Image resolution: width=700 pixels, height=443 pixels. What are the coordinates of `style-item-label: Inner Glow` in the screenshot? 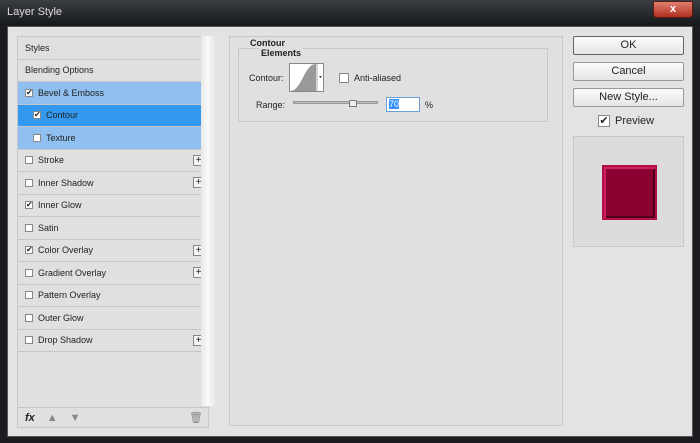 It's located at (60, 205).